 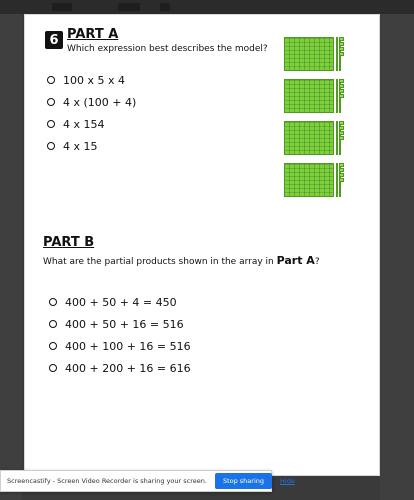 I want to click on part-b-question-emphasis: Part A, so click(x=295, y=260).